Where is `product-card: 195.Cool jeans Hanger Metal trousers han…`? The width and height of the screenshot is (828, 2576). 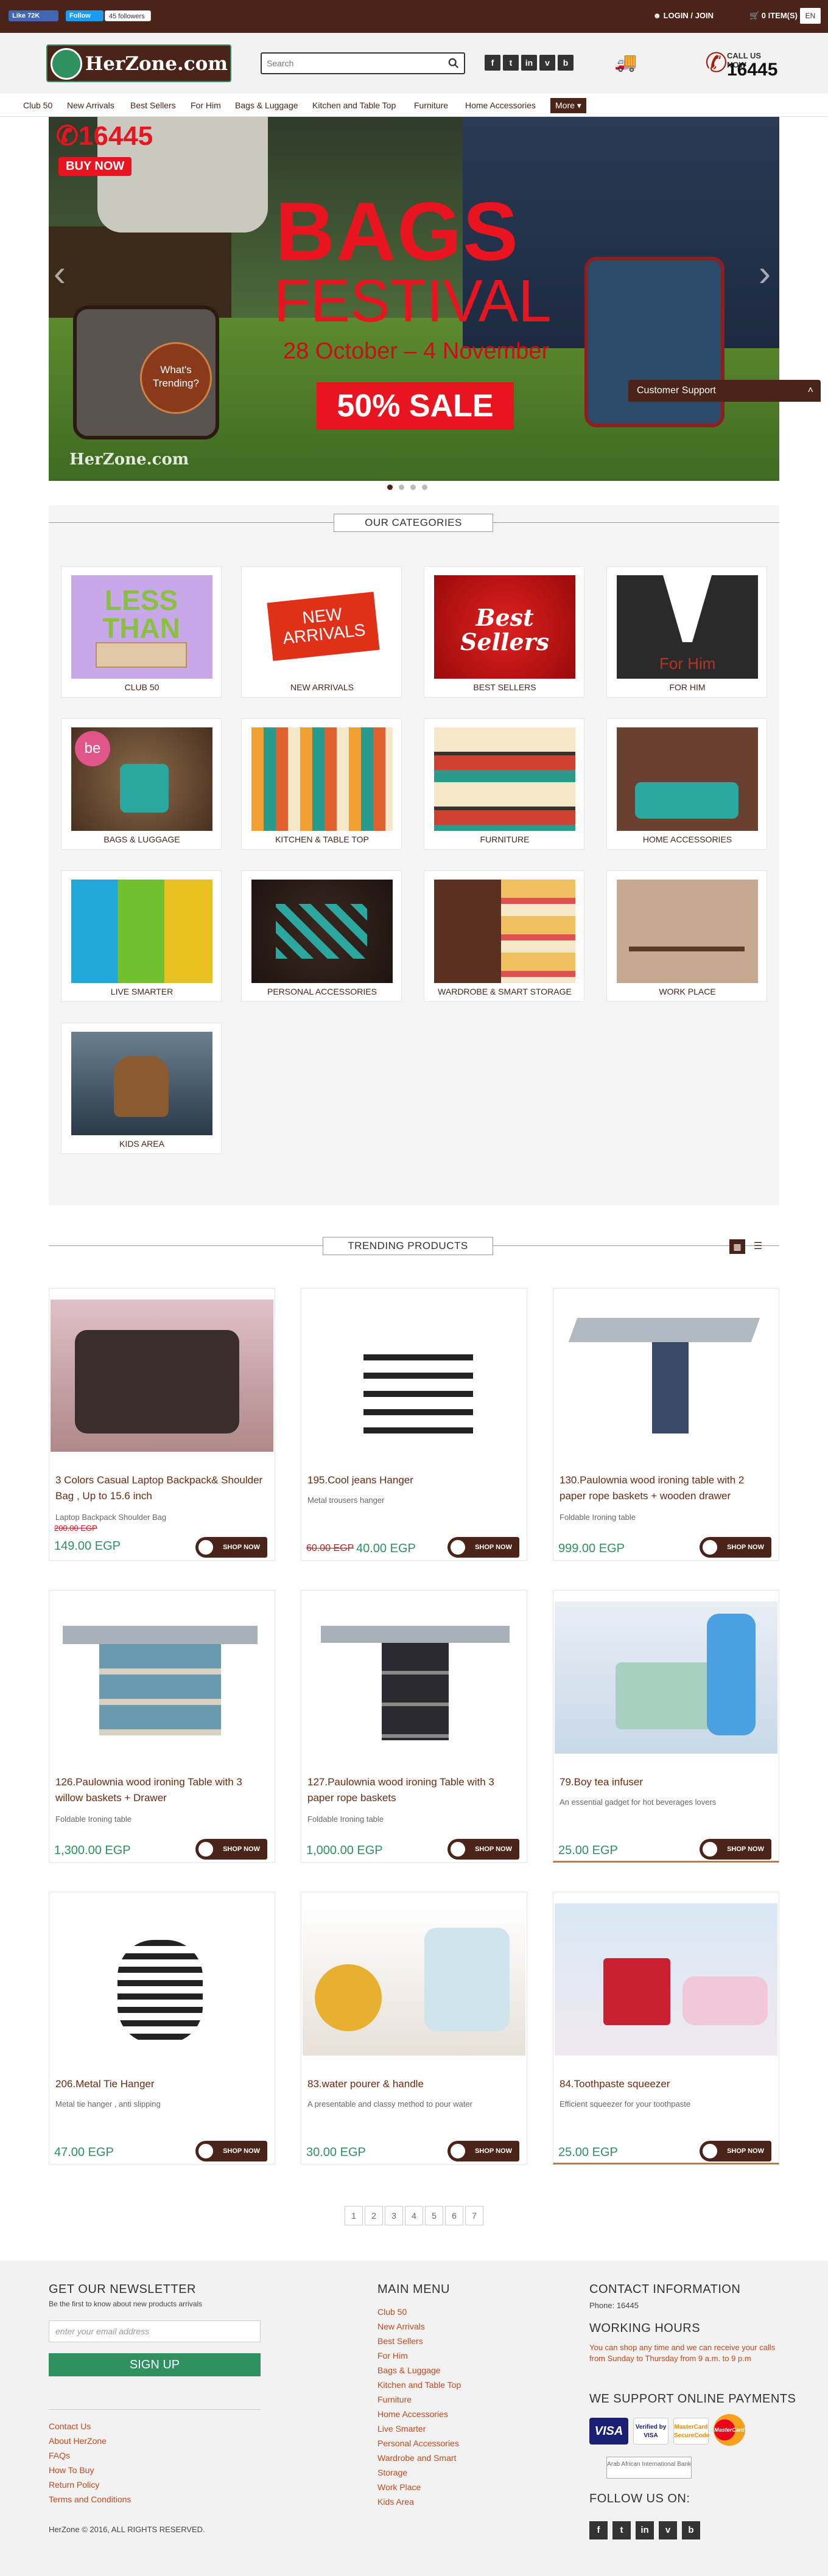
product-card: 195.Cool jeans Hanger Metal trousers han… is located at coordinates (414, 1424).